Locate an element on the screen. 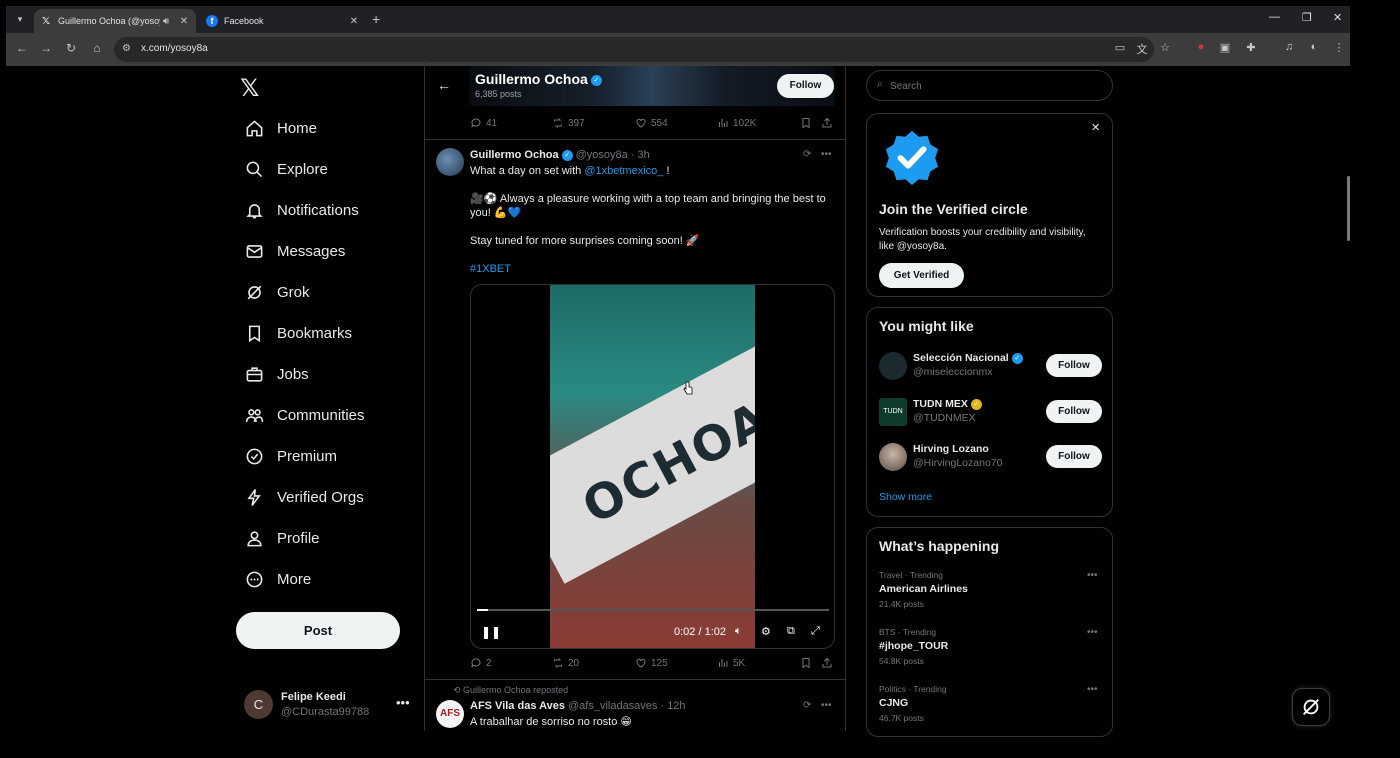  views-button: 102K is located at coordinates (736, 123).